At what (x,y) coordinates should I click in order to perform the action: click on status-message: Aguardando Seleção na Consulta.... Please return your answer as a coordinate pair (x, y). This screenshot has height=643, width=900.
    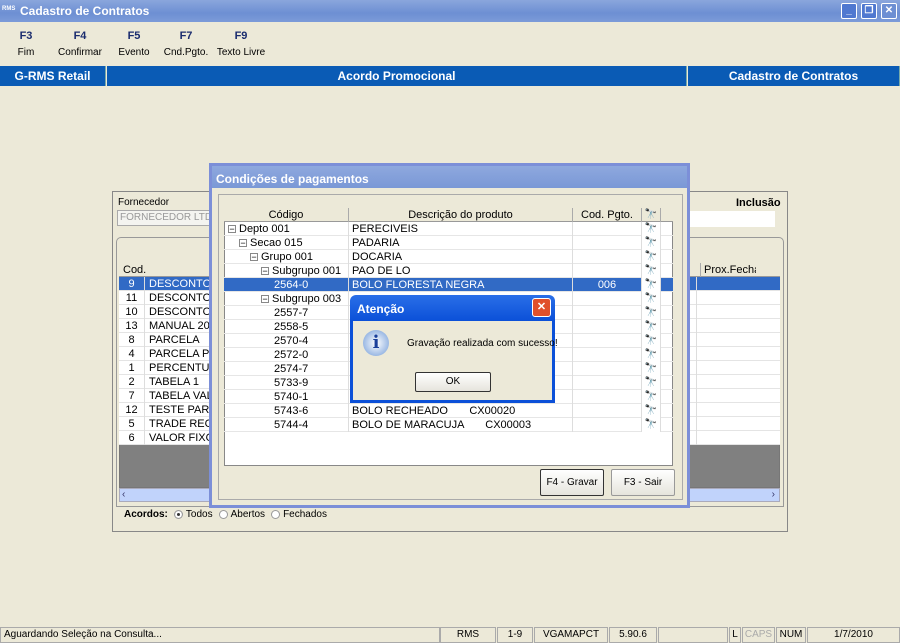
    Looking at the image, I should click on (220, 635).